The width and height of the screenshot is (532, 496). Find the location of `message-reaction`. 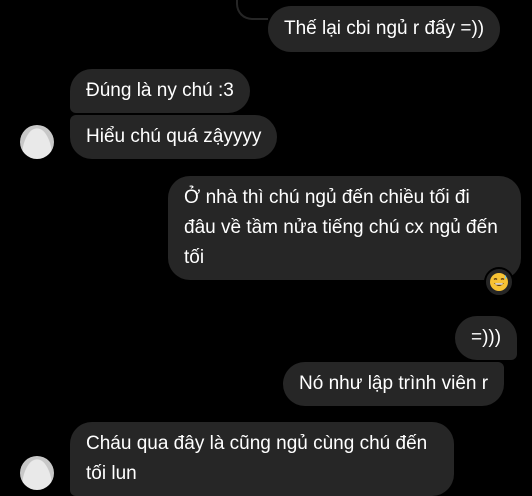

message-reaction is located at coordinates (499, 282).